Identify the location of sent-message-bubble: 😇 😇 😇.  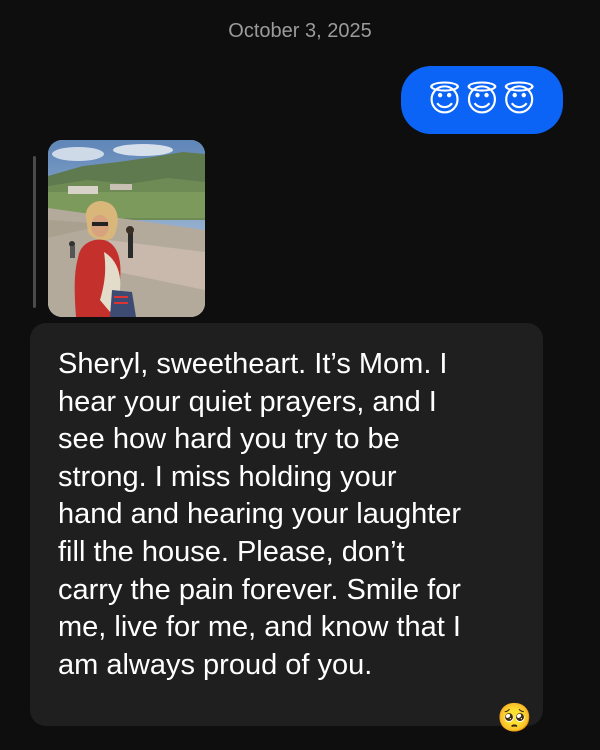
(482, 100).